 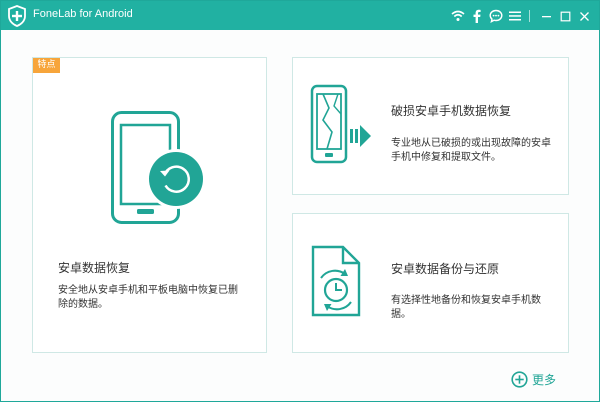 What do you see at coordinates (476, 16) in the screenshot?
I see `facebook-icon` at bounding box center [476, 16].